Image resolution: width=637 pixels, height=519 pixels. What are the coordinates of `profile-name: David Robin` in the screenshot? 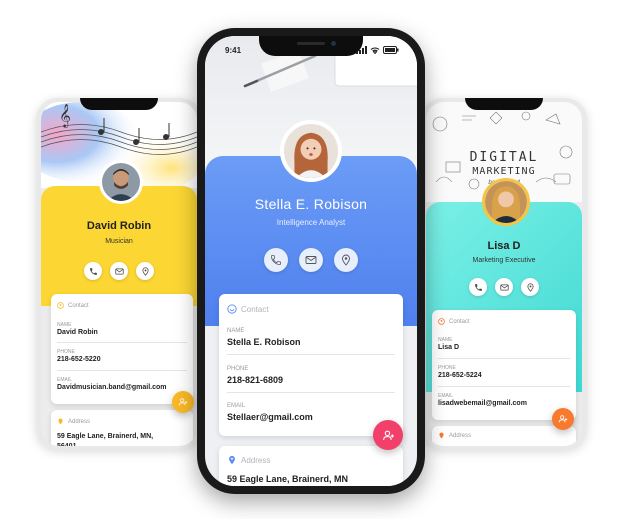 It's located at (119, 226).